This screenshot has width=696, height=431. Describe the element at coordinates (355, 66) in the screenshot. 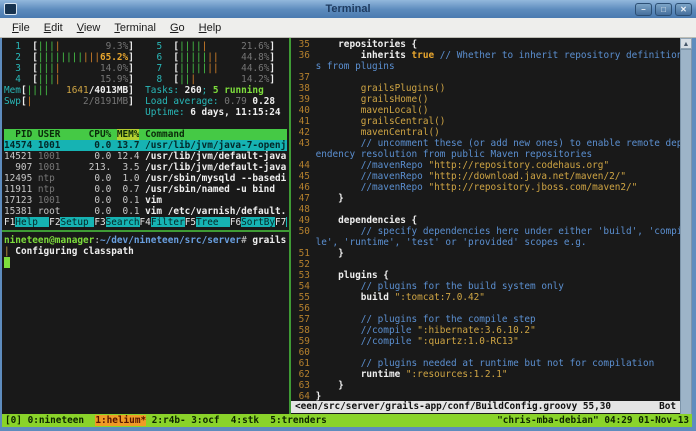

I see `vim-code-line: s from plugins` at that location.